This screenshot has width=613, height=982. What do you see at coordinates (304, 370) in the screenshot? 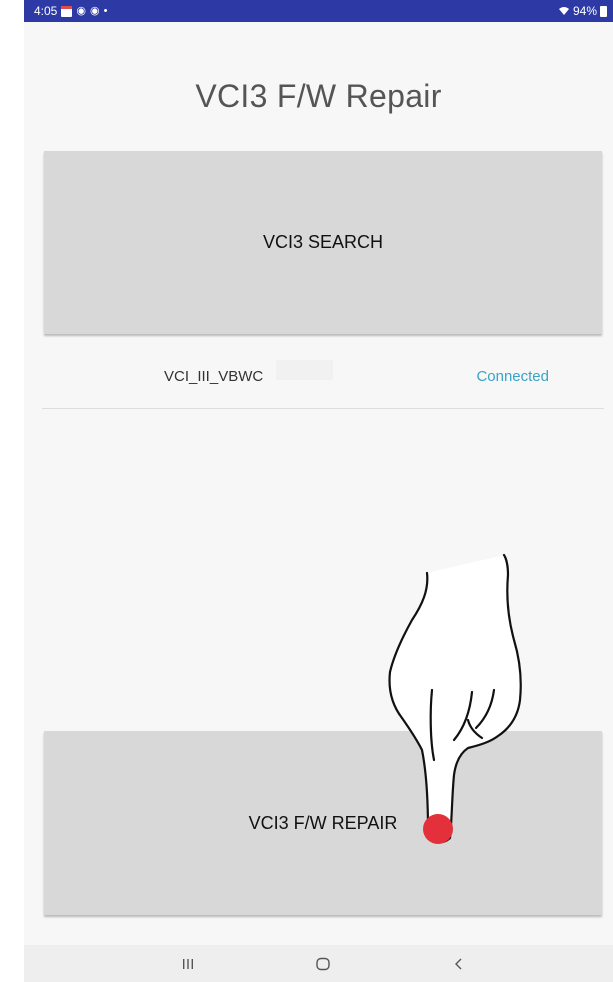
I see `redacted-serial-box` at bounding box center [304, 370].